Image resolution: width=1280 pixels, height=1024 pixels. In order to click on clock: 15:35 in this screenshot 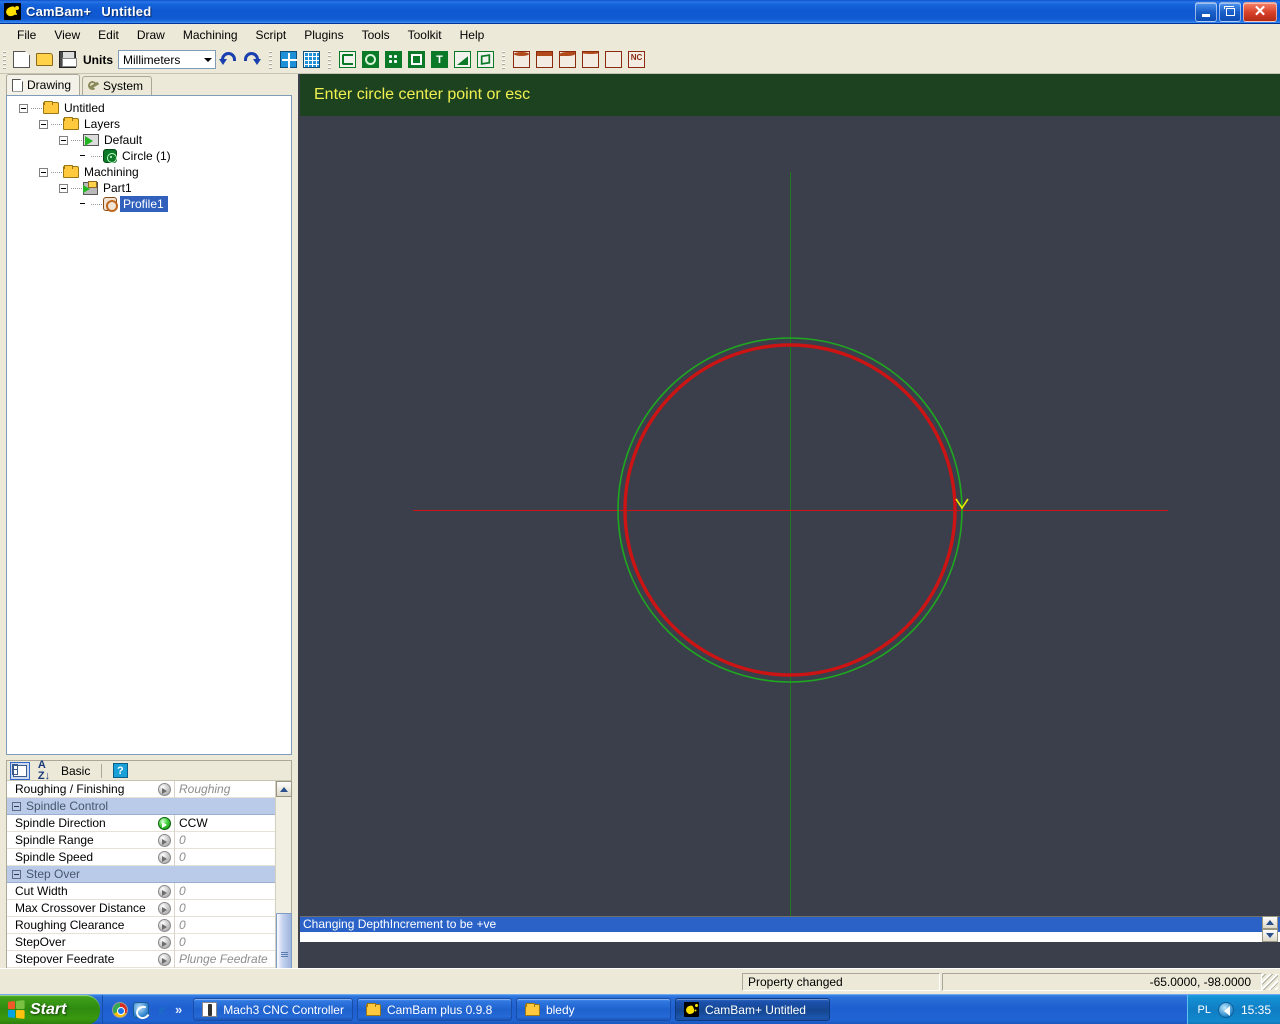, I will do `click(1256, 1010)`.